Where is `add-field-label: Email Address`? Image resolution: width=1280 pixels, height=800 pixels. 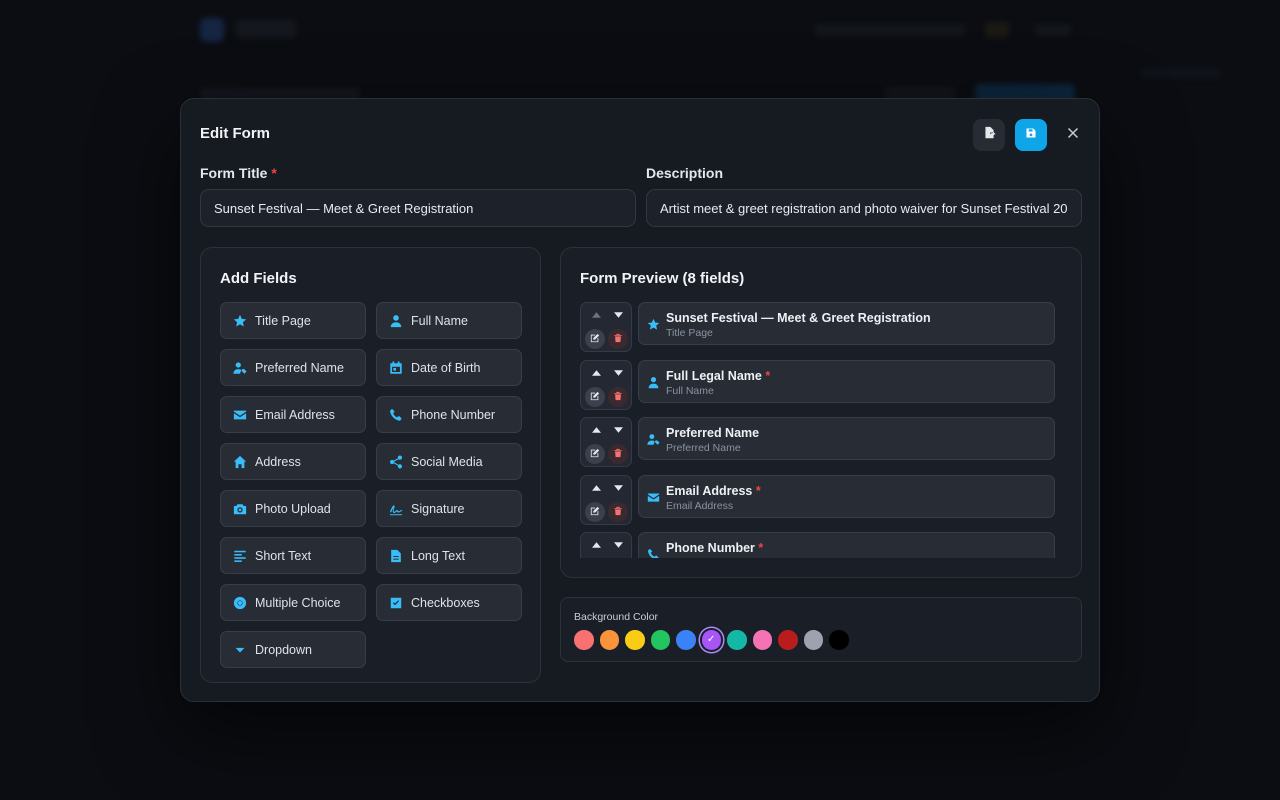 add-field-label: Email Address is located at coordinates (295, 414).